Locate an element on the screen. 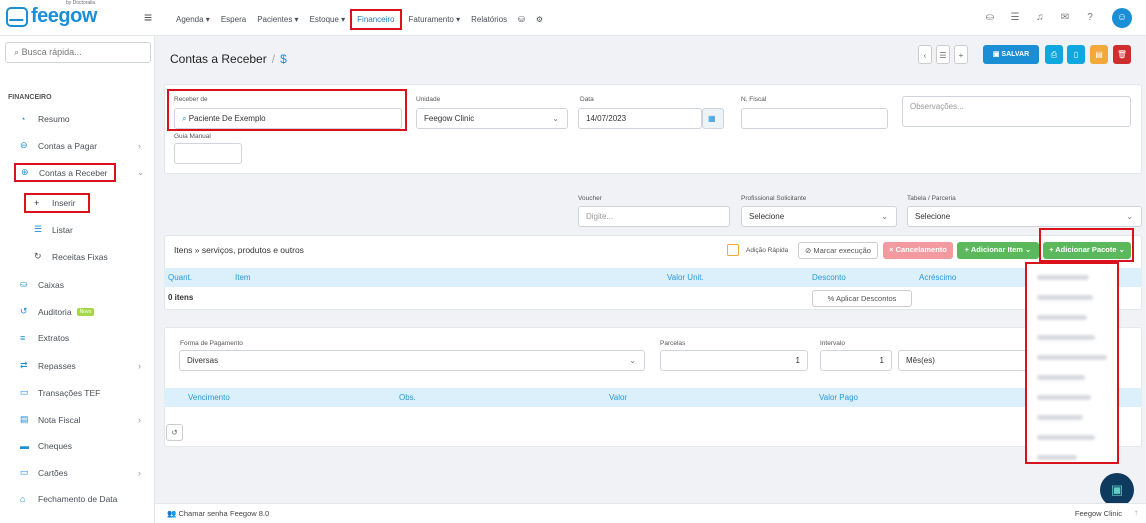  marcar-execucao-button: ⊘ Marcar execução is located at coordinates (838, 250).